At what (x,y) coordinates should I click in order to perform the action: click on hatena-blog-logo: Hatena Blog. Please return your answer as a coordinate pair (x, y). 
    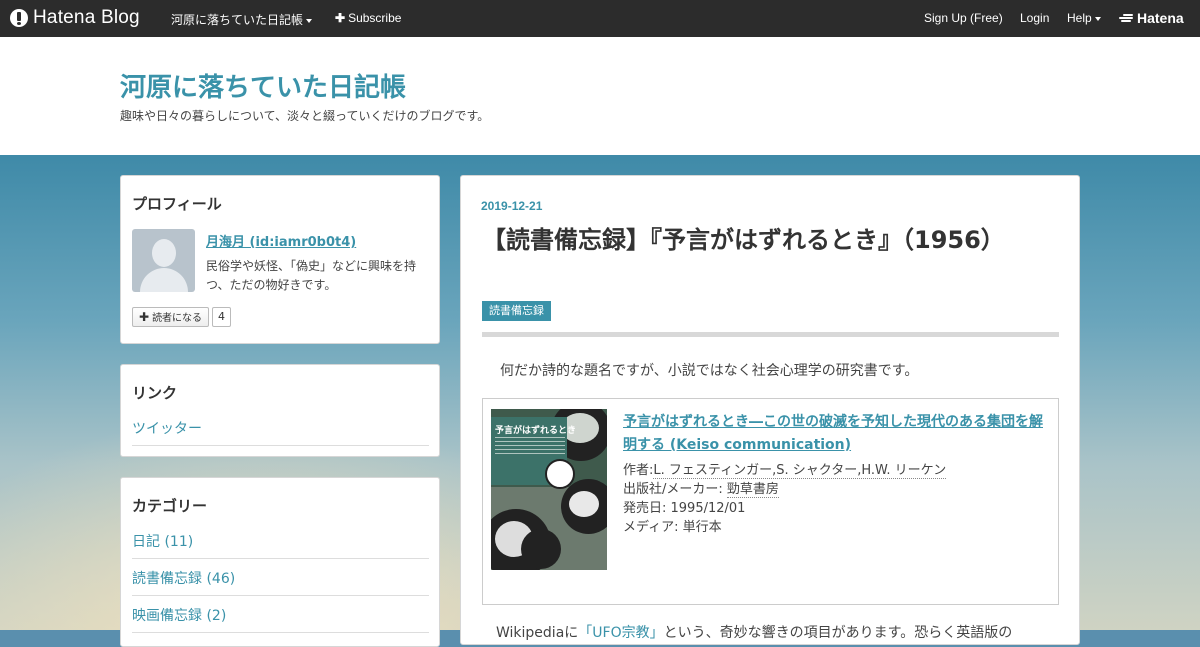
    Looking at the image, I should click on (75, 18).